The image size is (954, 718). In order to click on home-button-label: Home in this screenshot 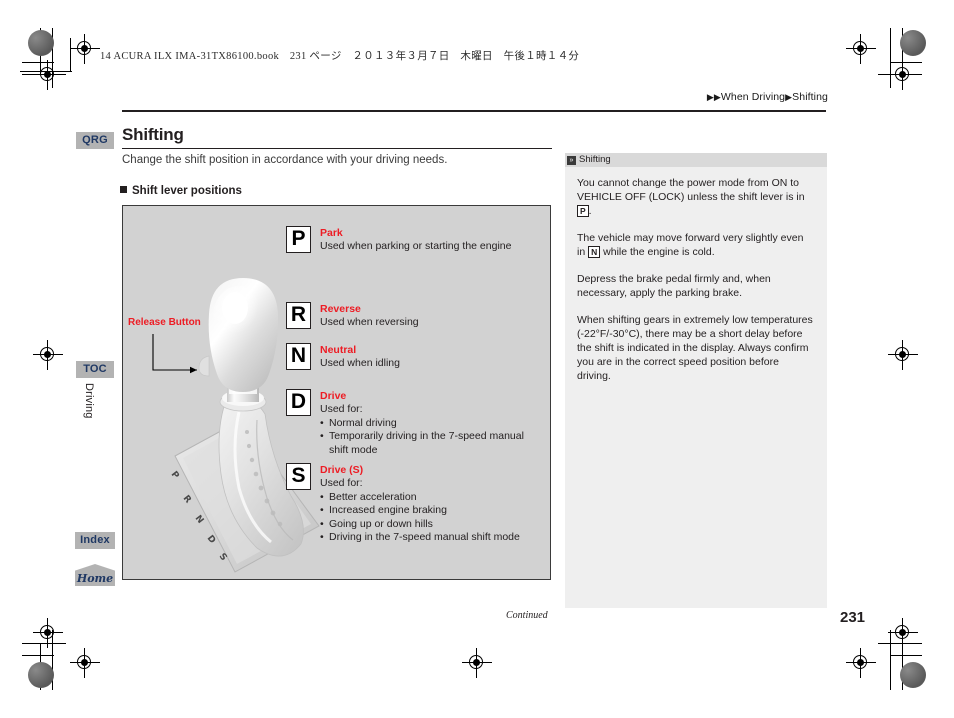, I will do `click(95, 578)`.